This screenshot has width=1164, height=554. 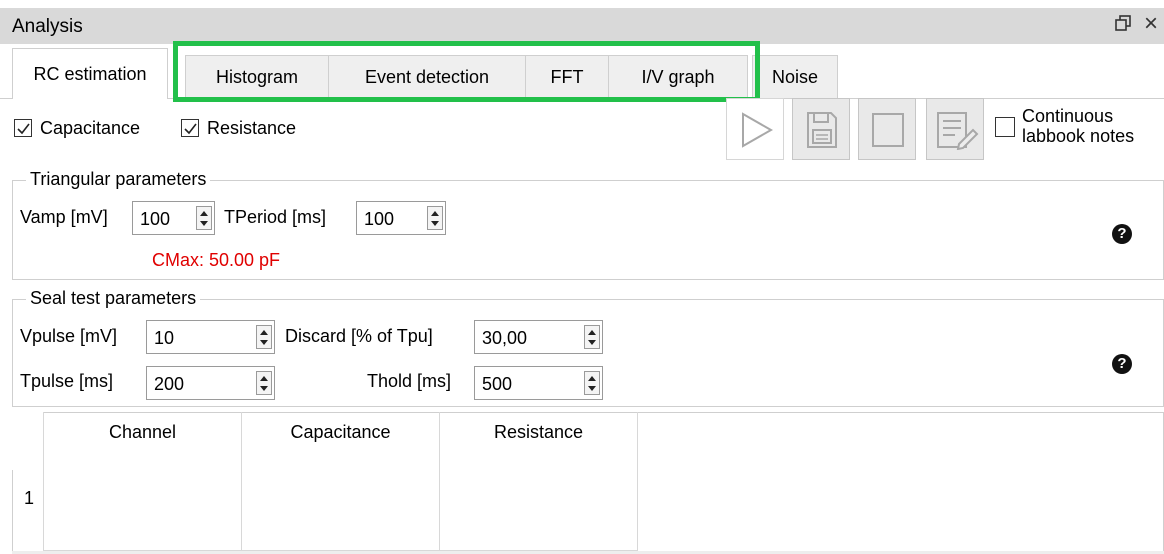 I want to click on capacitance-label: Capacitance, so click(x=90, y=128).